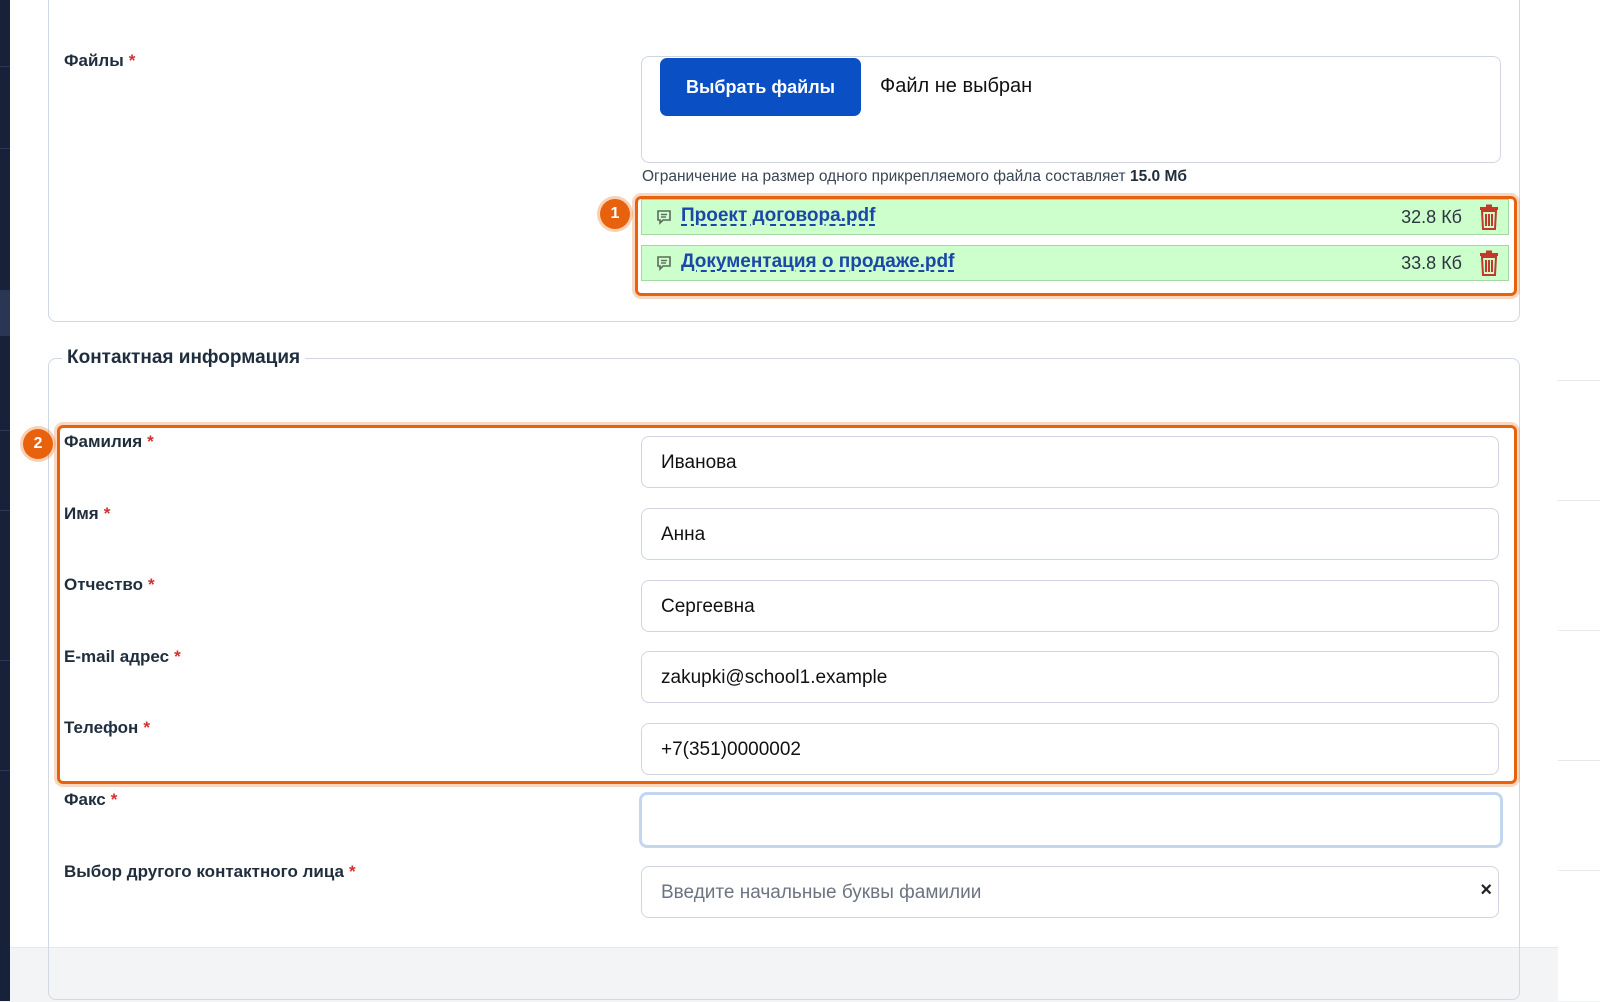  I want to click on no-file-status: Файл не выбран, so click(956, 86).